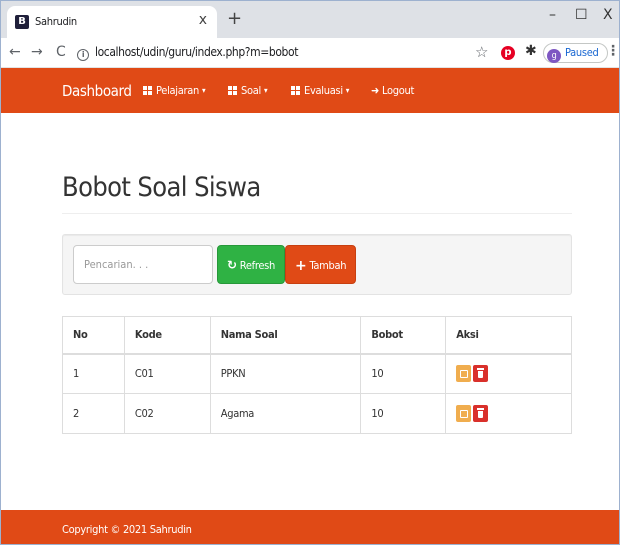 This screenshot has width=620, height=545. What do you see at coordinates (56, 21) in the screenshot?
I see `tab-title: Sahrudin` at bounding box center [56, 21].